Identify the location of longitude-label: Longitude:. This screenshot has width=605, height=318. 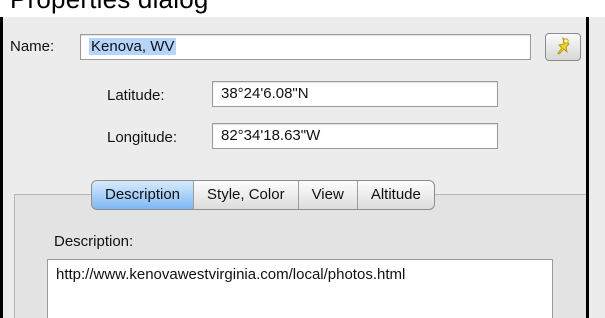
(142, 137).